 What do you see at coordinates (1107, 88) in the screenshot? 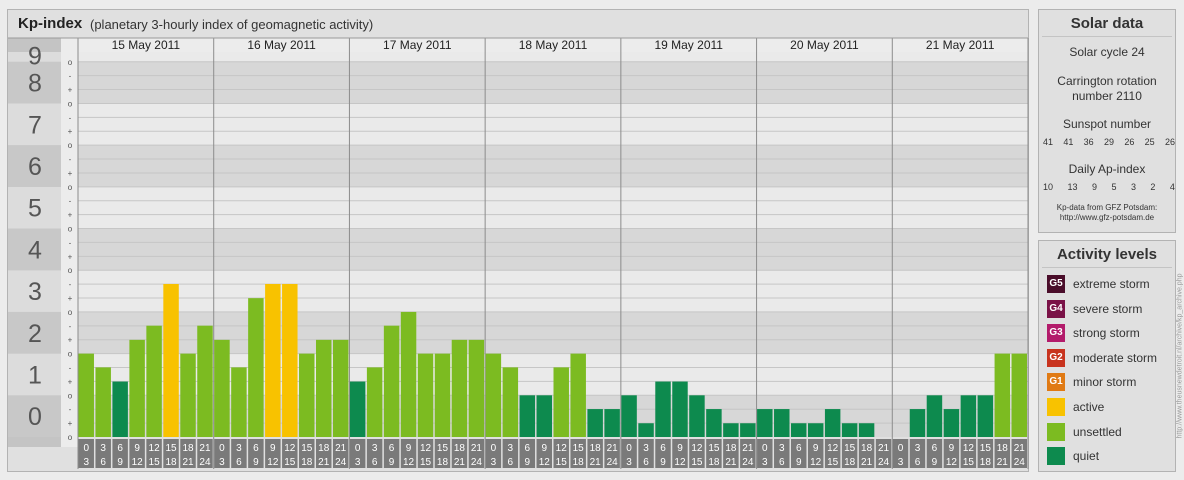
I see `carrington-rotation: Carrington rotation number 2110` at bounding box center [1107, 88].